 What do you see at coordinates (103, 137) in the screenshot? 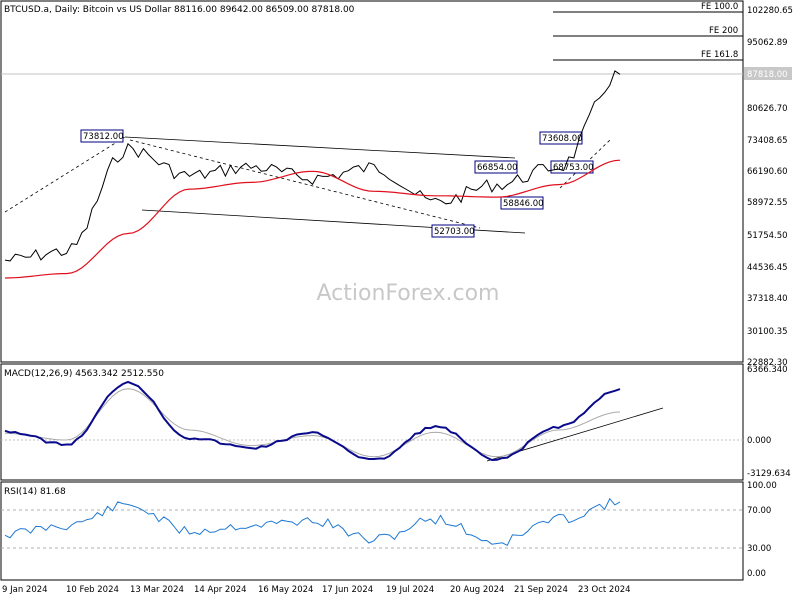
I see `annotation-label: 73812.00` at bounding box center [103, 137].